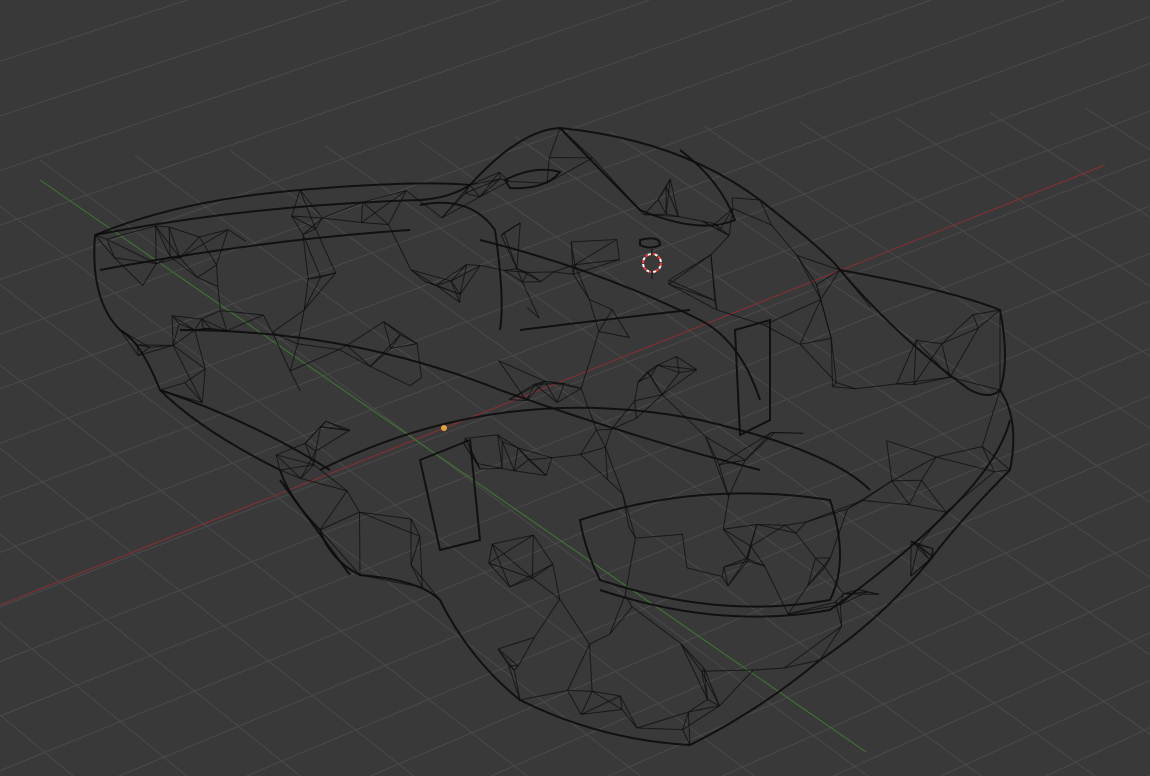 The height and width of the screenshot is (776, 1150). What do you see at coordinates (652, 264) in the screenshot?
I see `3d-cursor-icon` at bounding box center [652, 264].